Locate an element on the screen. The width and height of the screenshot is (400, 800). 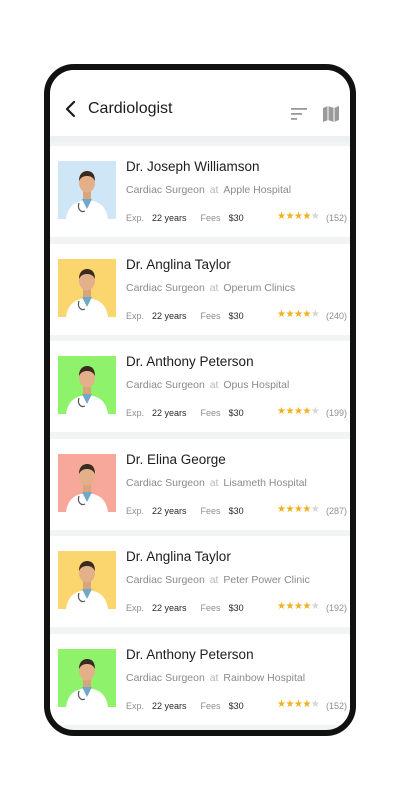
doctor-hospital: Operum Clinics is located at coordinates (259, 287).